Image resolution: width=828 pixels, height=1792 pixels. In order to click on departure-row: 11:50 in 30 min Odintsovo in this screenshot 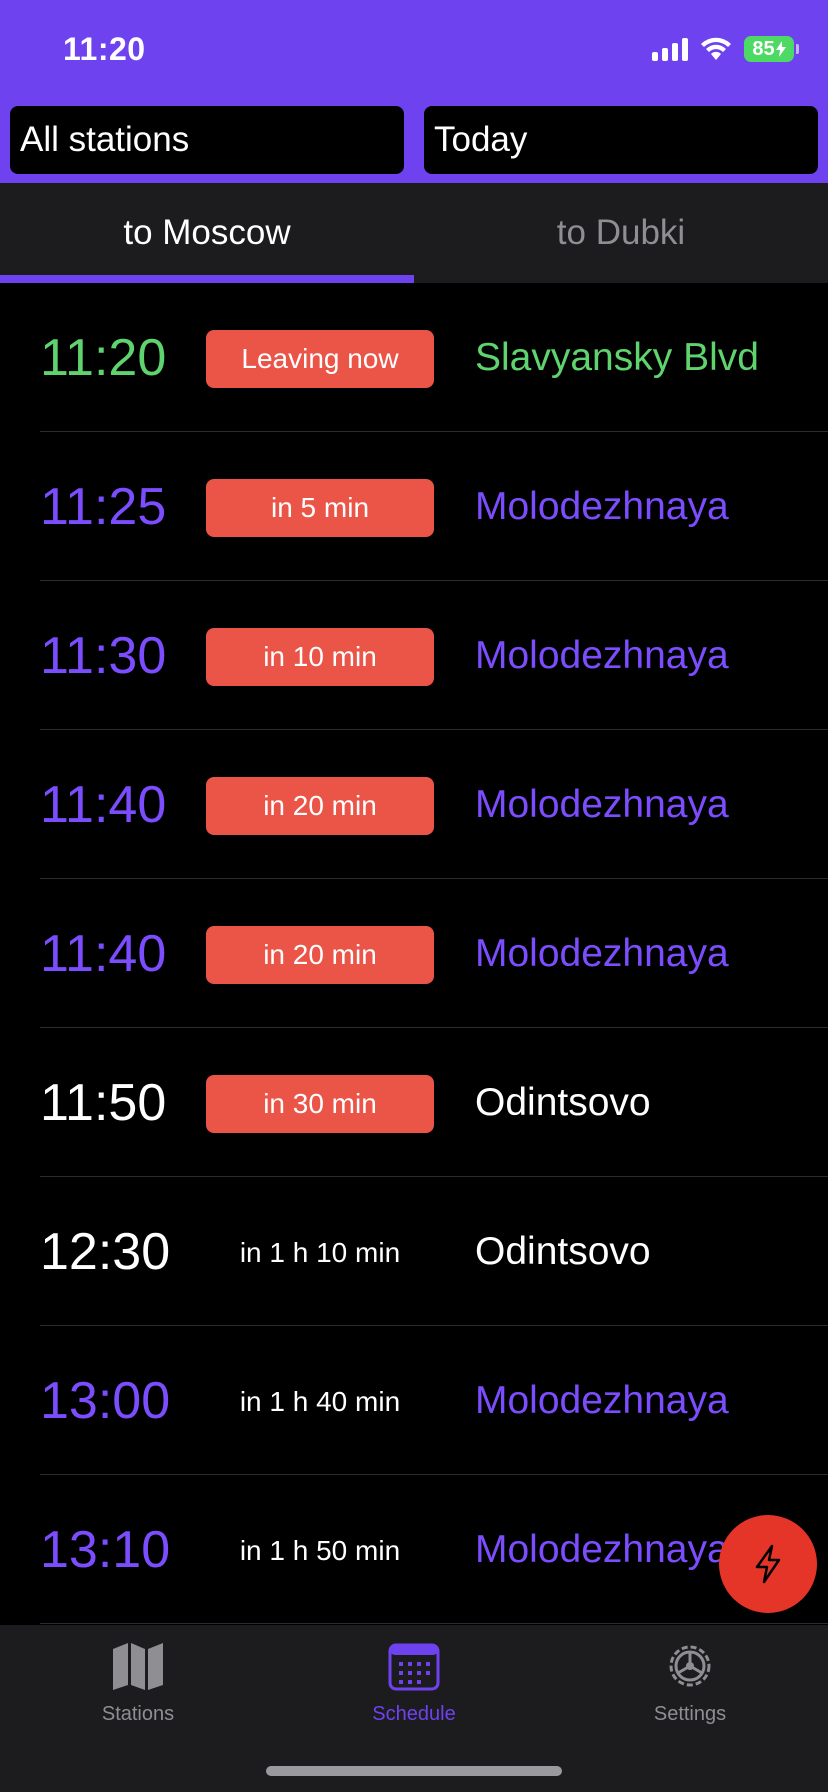, I will do `click(414, 1102)`.